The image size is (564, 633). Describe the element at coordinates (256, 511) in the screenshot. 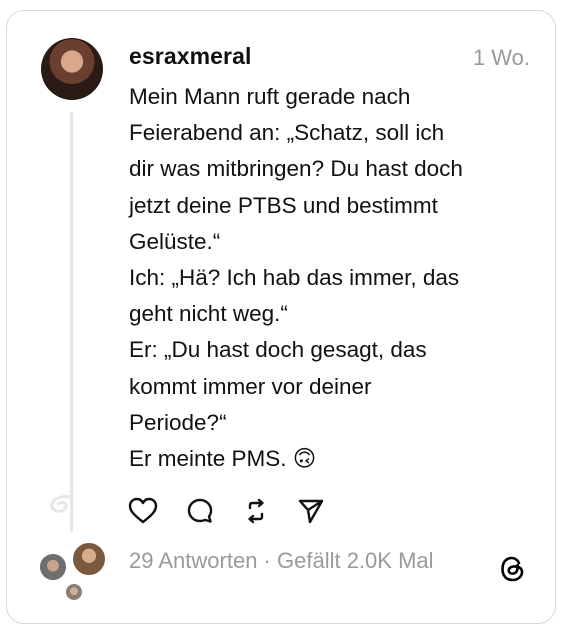

I see `repost-icon` at that location.